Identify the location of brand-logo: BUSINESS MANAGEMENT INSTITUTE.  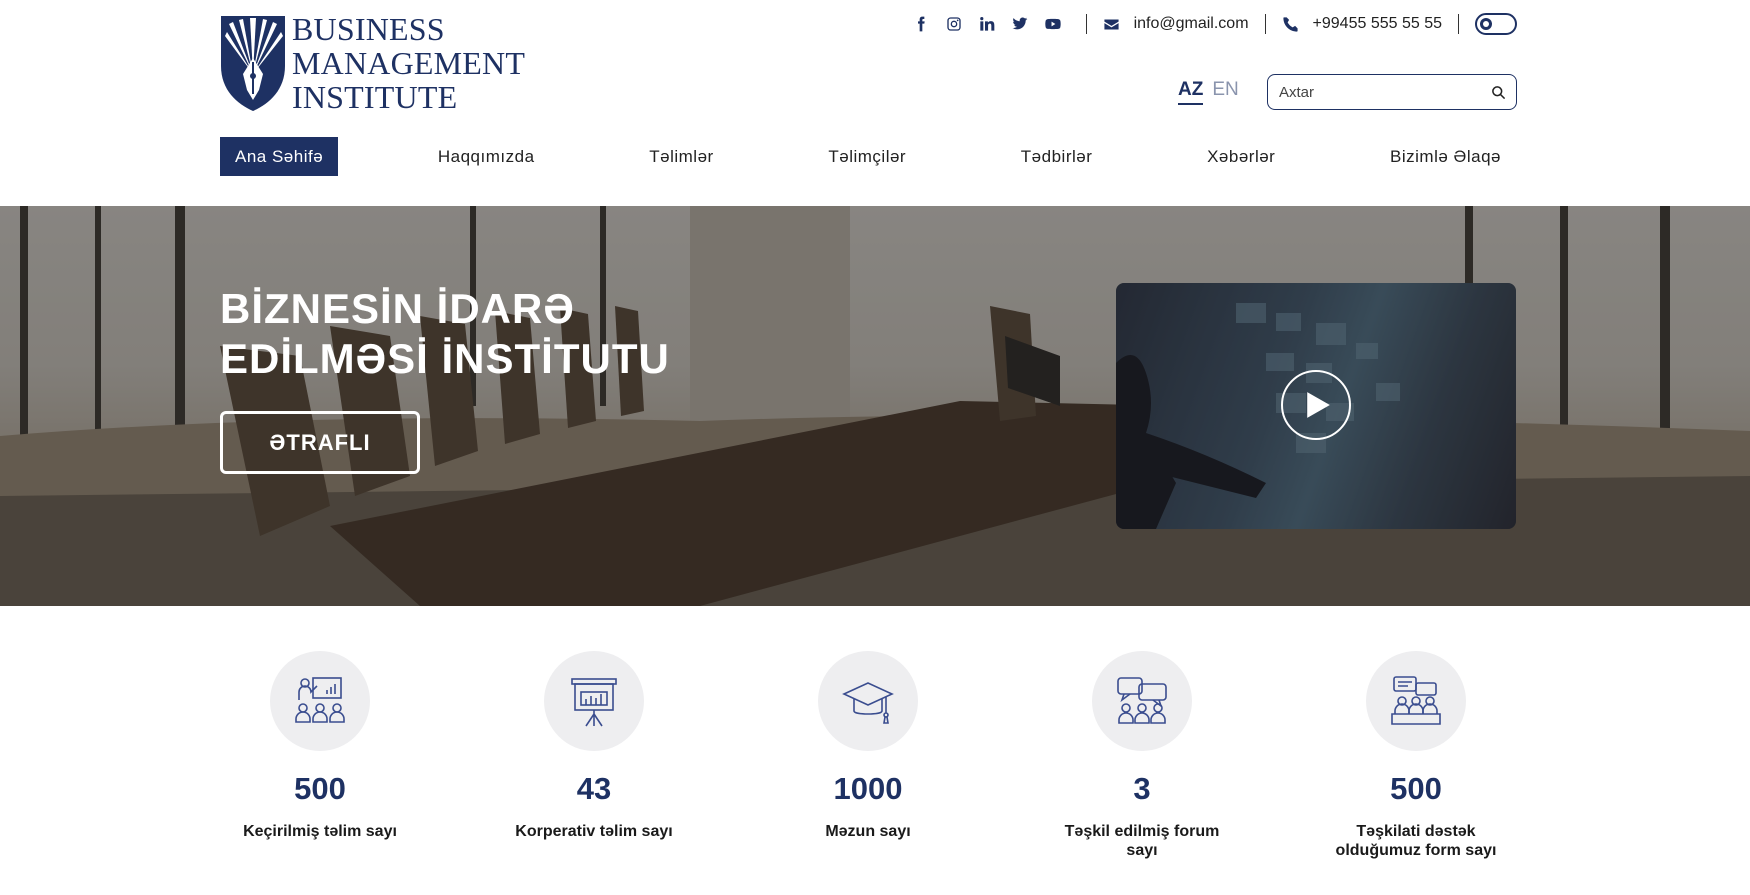
(372, 63).